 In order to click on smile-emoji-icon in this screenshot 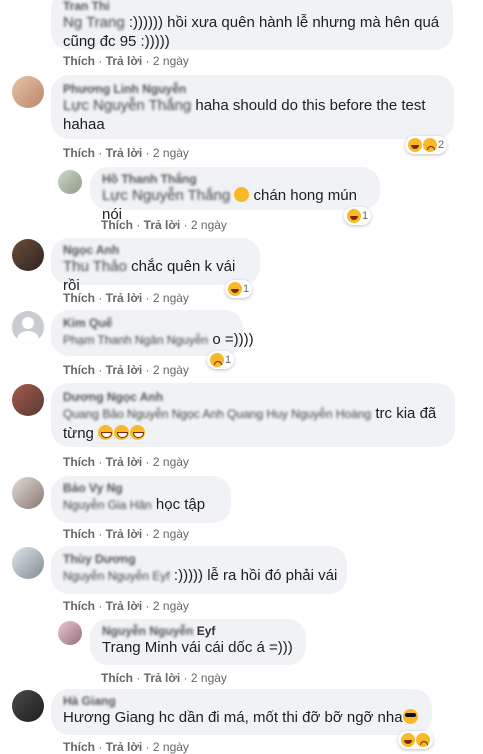, I will do `click(242, 194)`.